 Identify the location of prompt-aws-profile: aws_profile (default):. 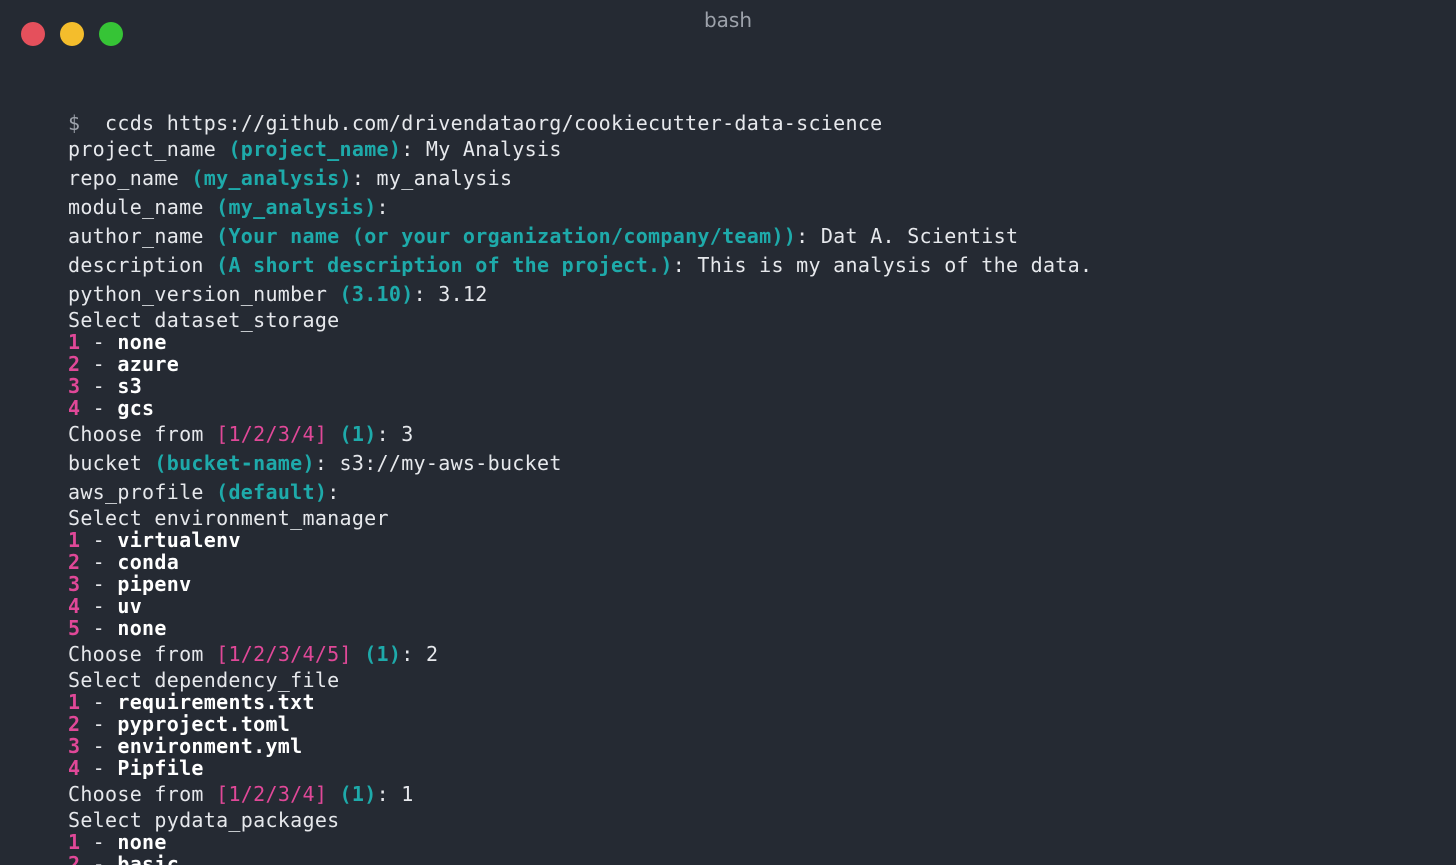
(204, 492).